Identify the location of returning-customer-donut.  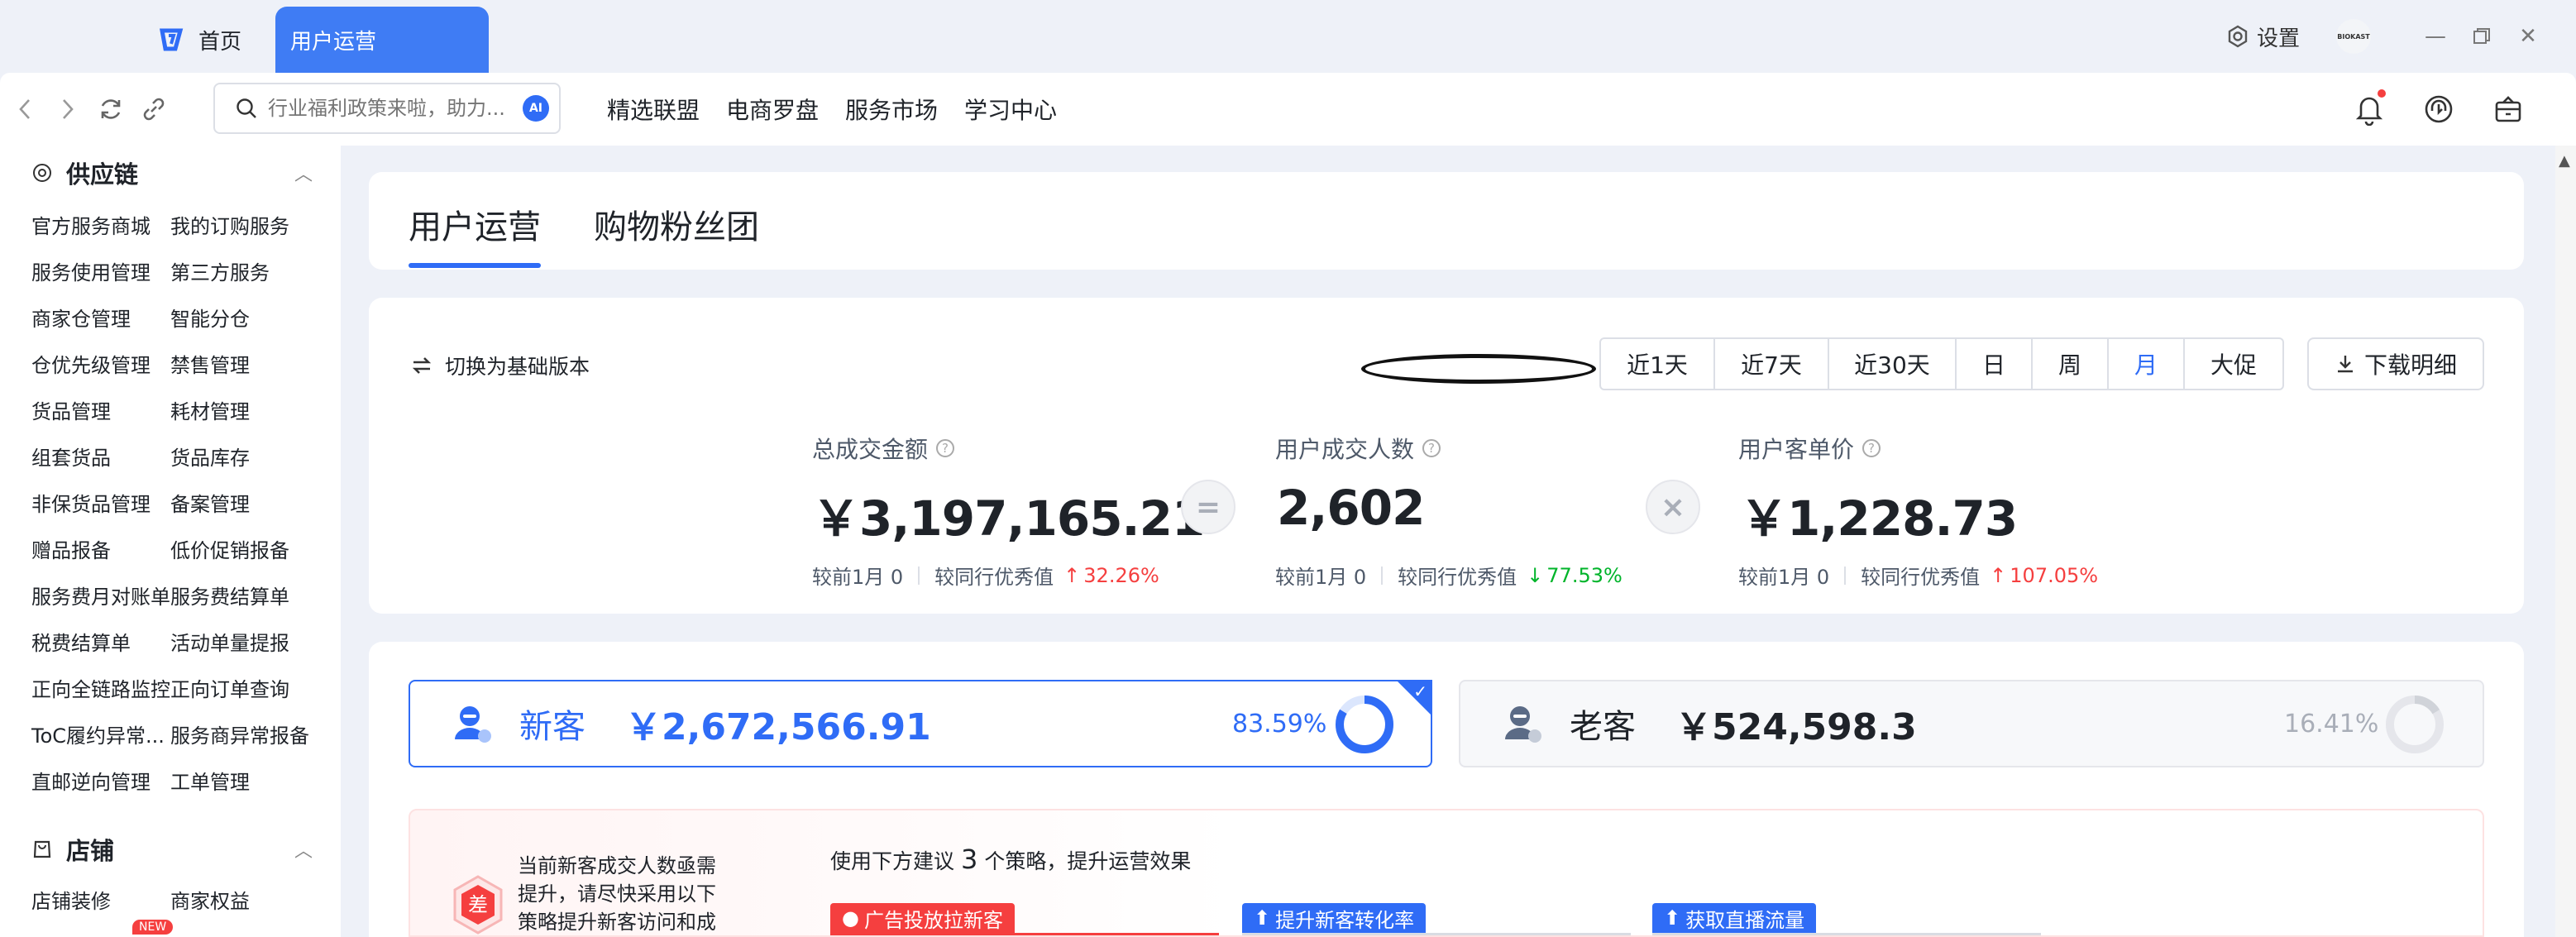
(2415, 724).